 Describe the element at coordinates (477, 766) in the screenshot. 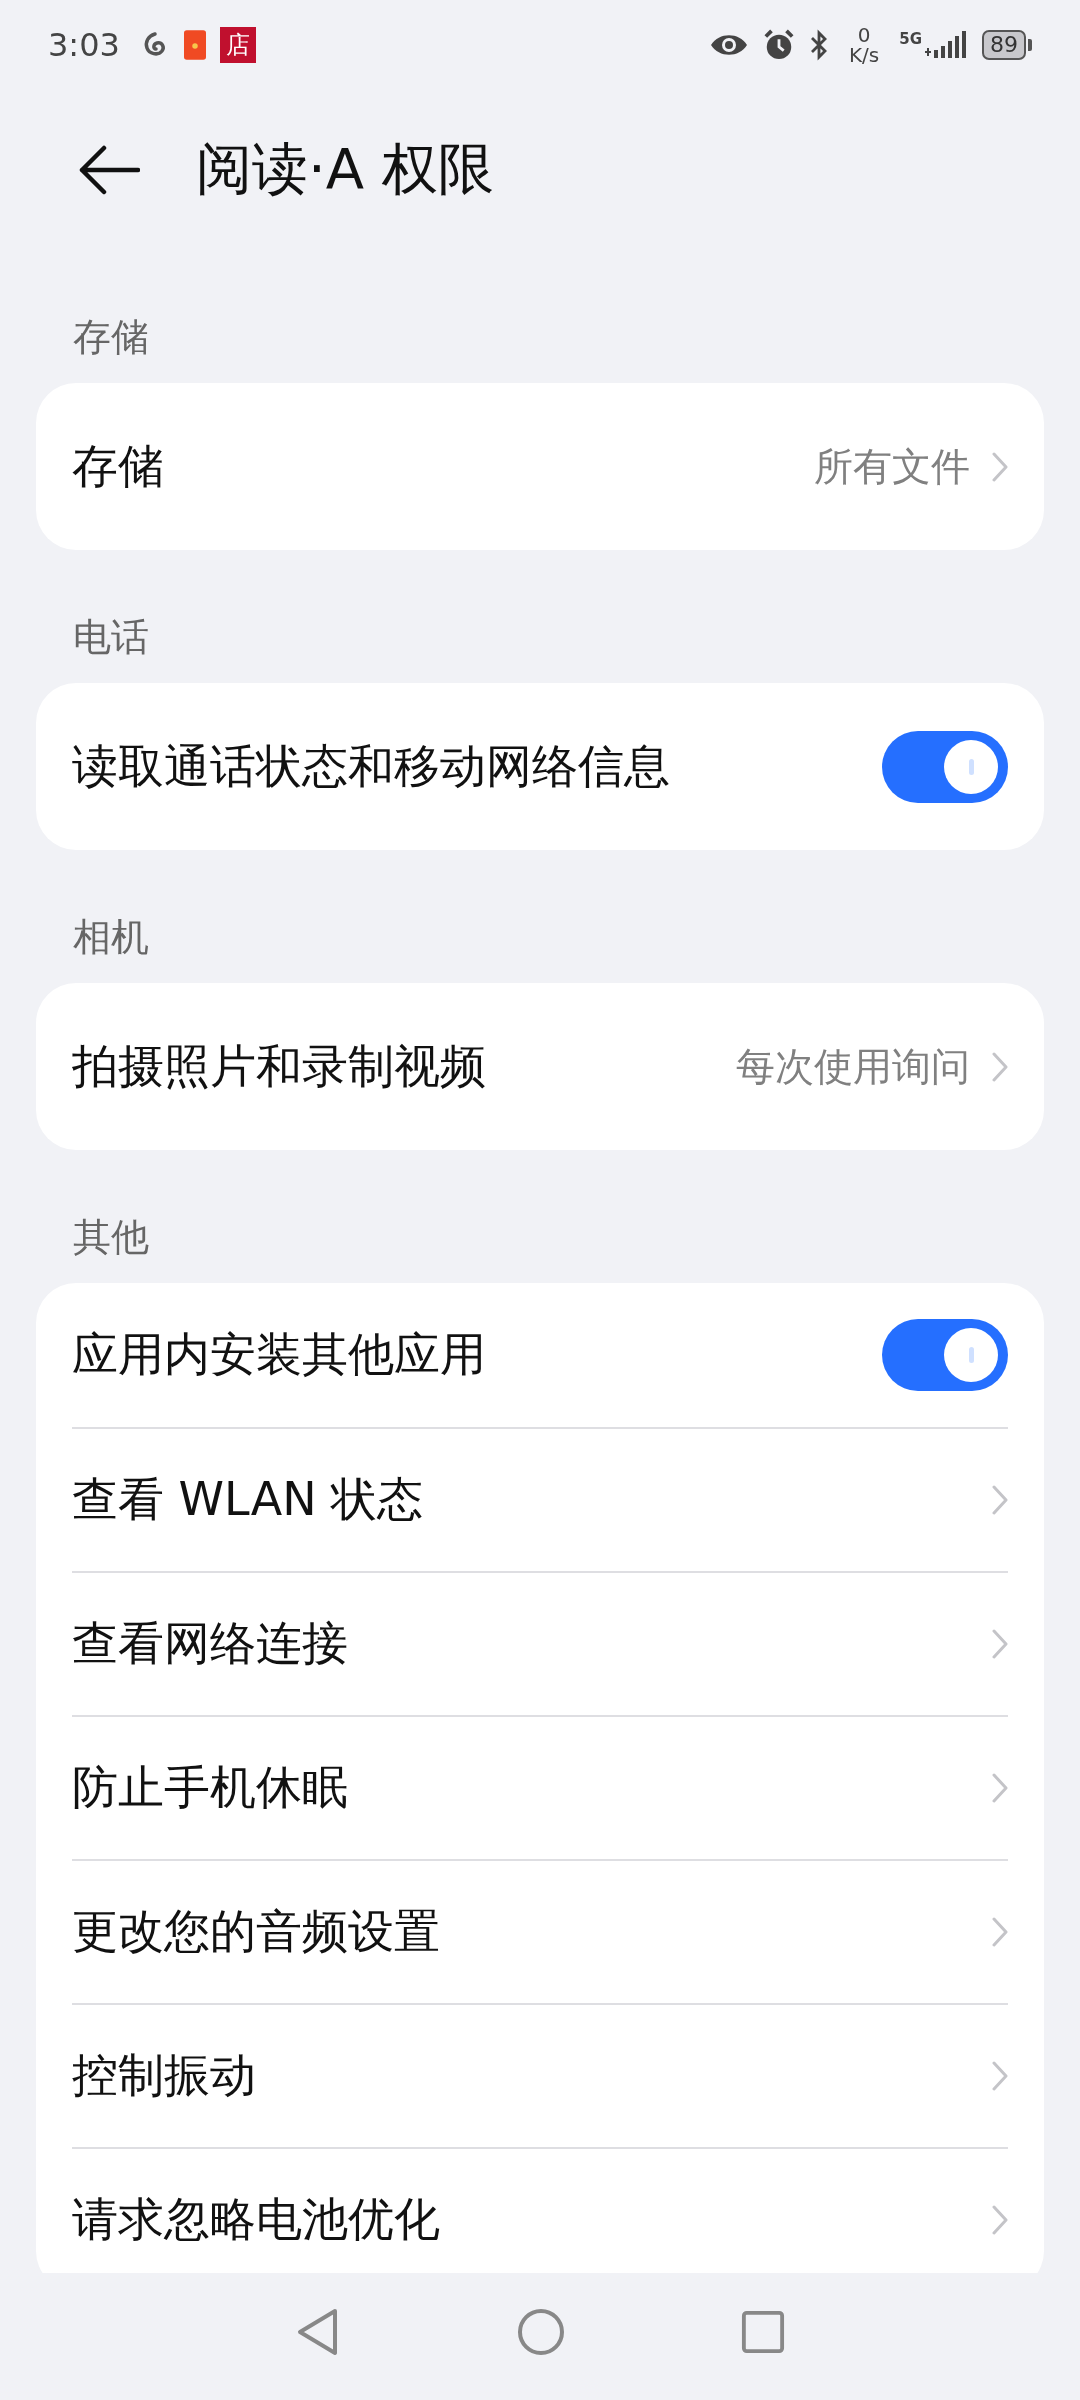

I see `permission-label: 读取通话状态和移动网络信息` at that location.